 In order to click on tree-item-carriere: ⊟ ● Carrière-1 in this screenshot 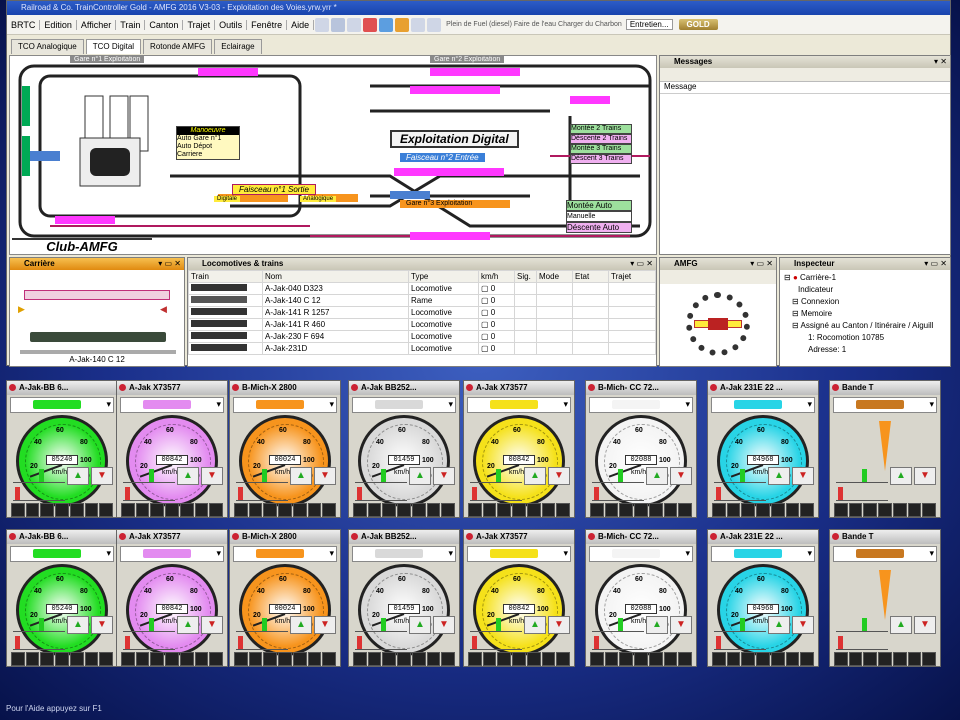, I will do `click(865, 278)`.